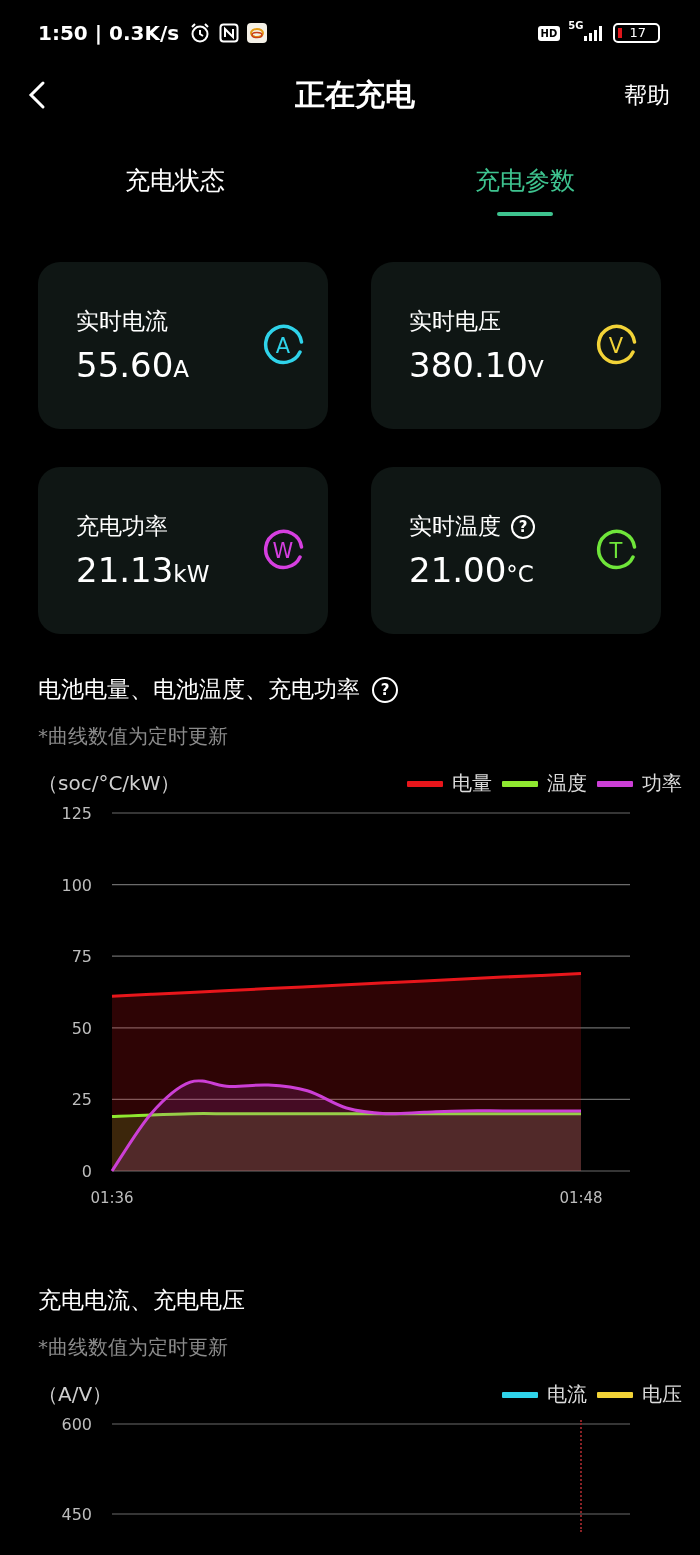  I want to click on legend-label: 电流, so click(567, 1394).